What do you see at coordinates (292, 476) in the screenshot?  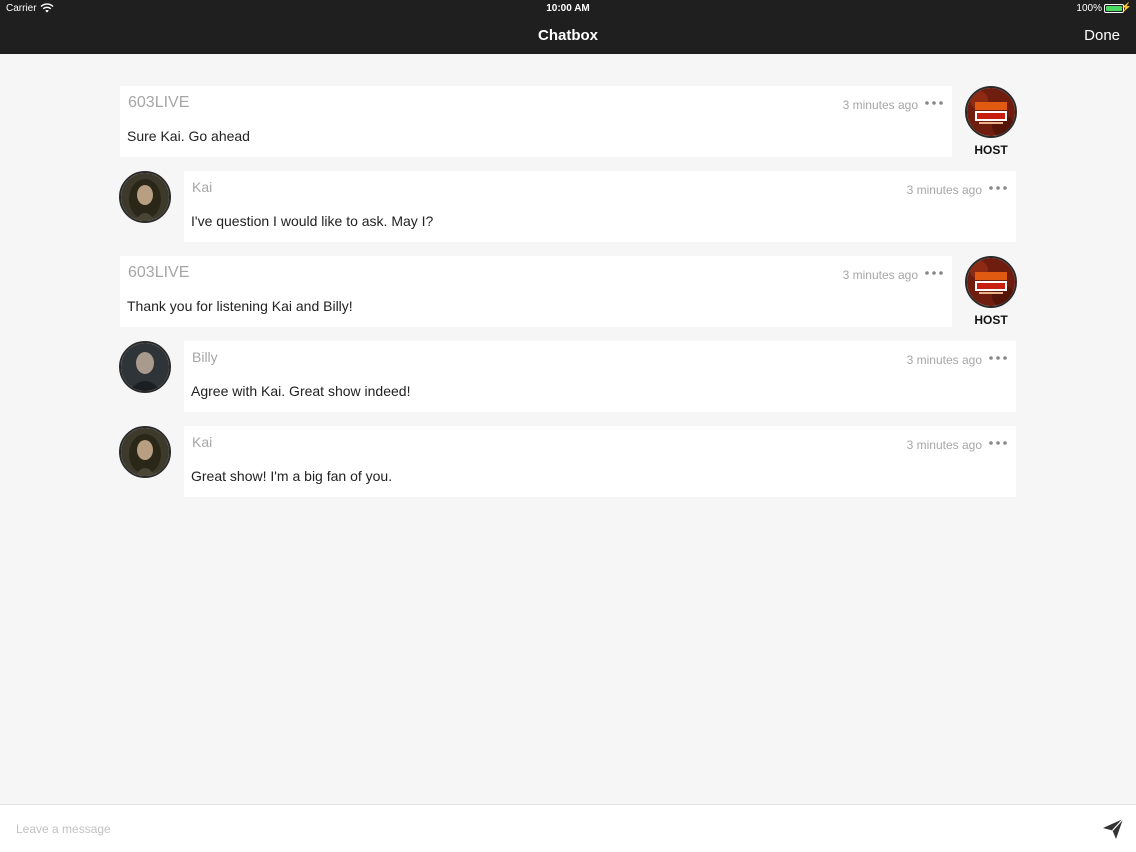 I see `message-text: Great show! I'm a big fan of you.` at bounding box center [292, 476].